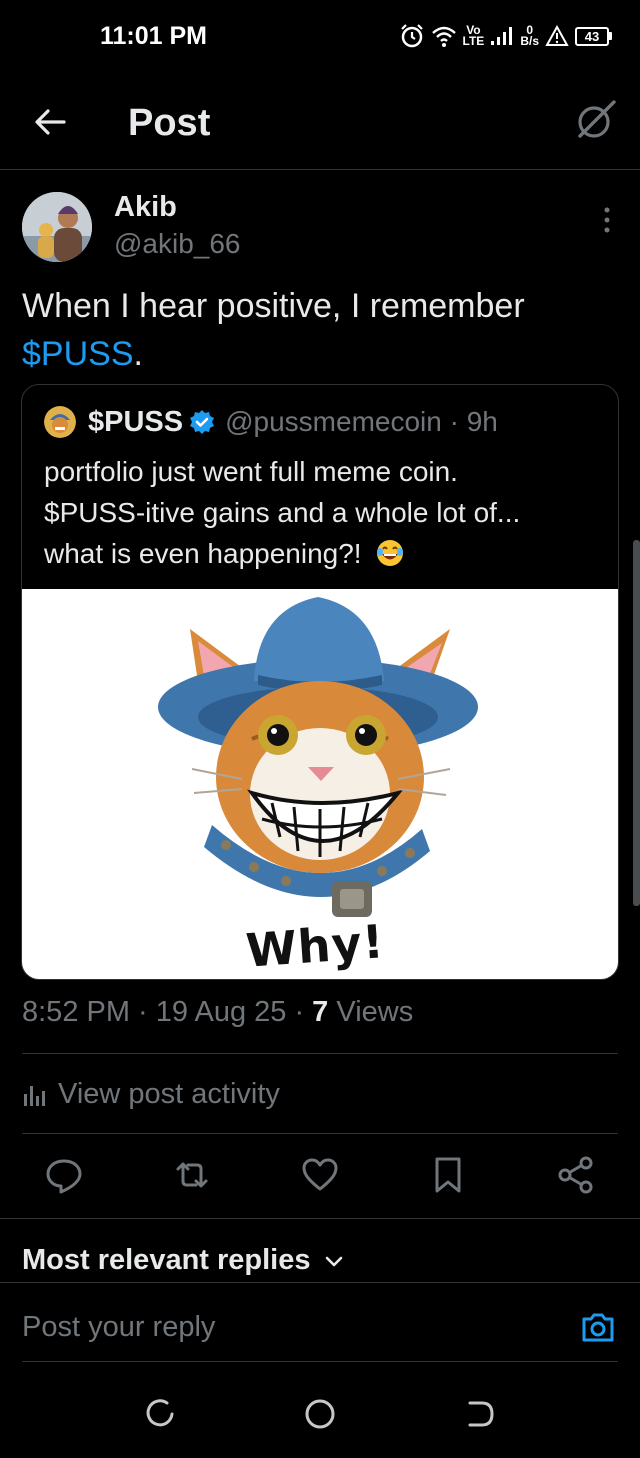 The height and width of the screenshot is (1458, 640). Describe the element at coordinates (448, 1175) in the screenshot. I see `bookmark-icon` at that location.